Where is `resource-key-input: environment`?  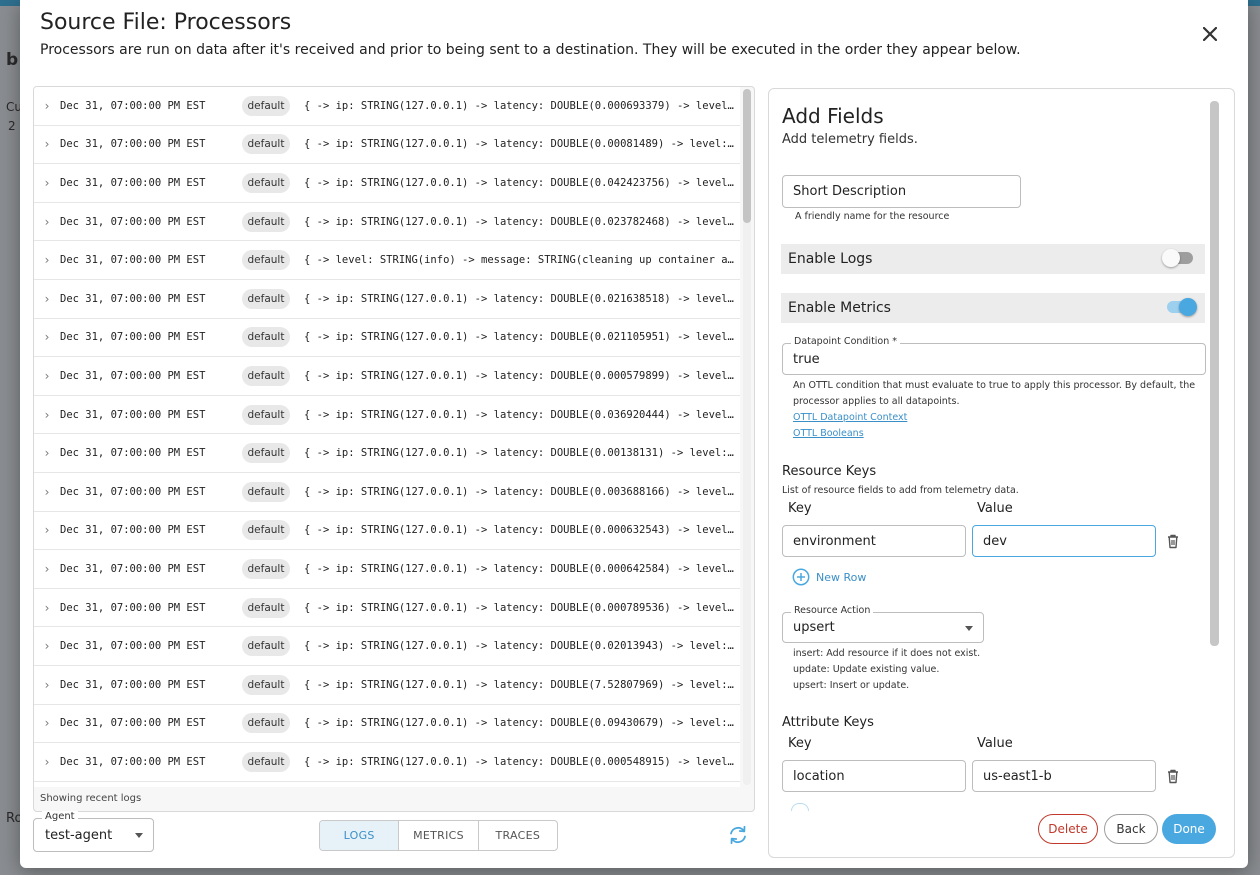
resource-key-input: environment is located at coordinates (874, 541).